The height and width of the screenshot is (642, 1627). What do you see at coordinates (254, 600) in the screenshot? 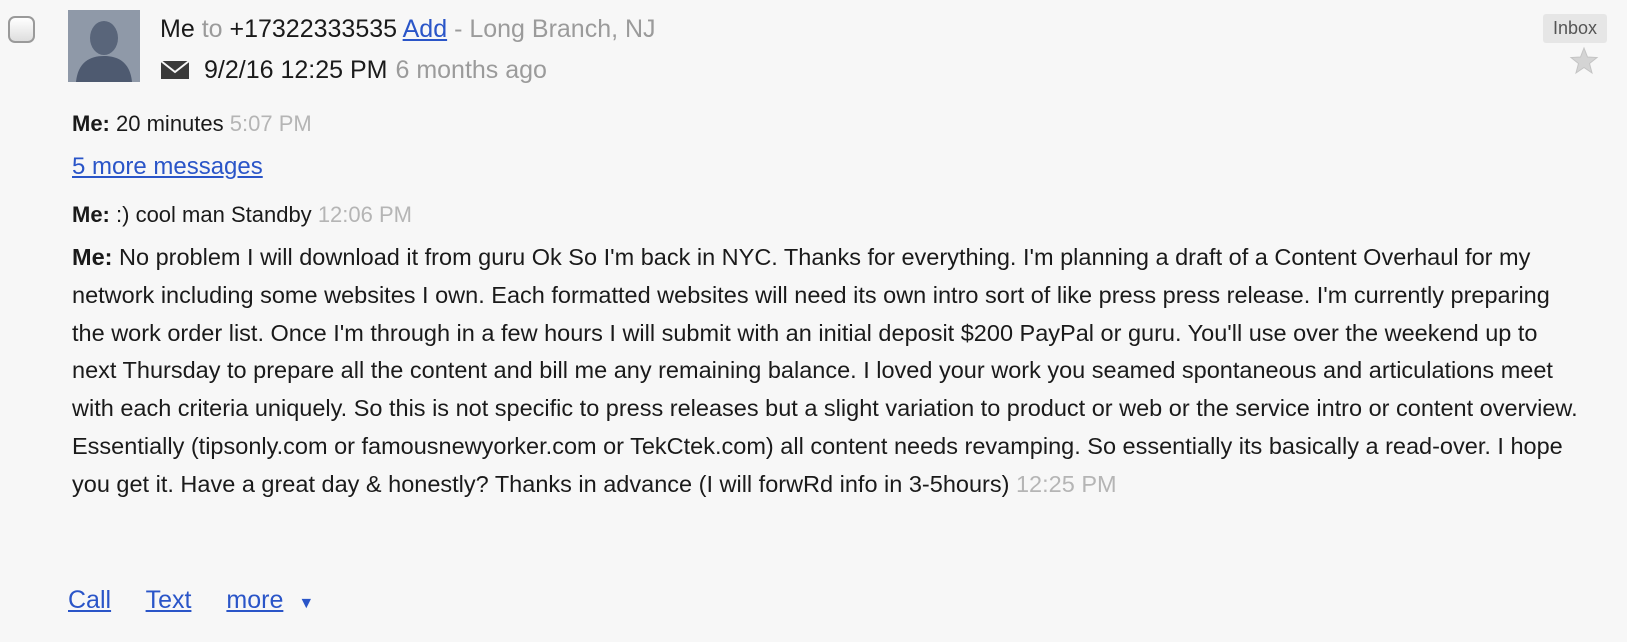
I see `more-menu-link: more` at bounding box center [254, 600].